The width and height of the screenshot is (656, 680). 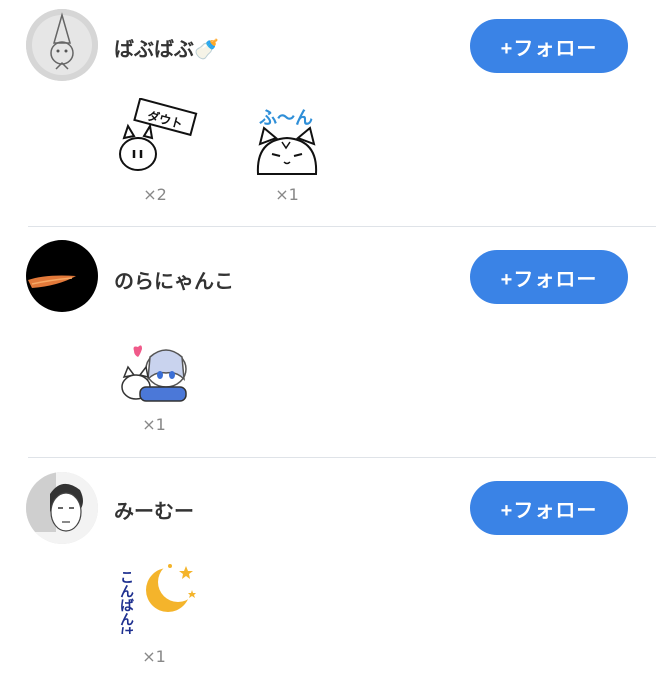 What do you see at coordinates (174, 279) in the screenshot?
I see `username: のらにゃんこ` at bounding box center [174, 279].